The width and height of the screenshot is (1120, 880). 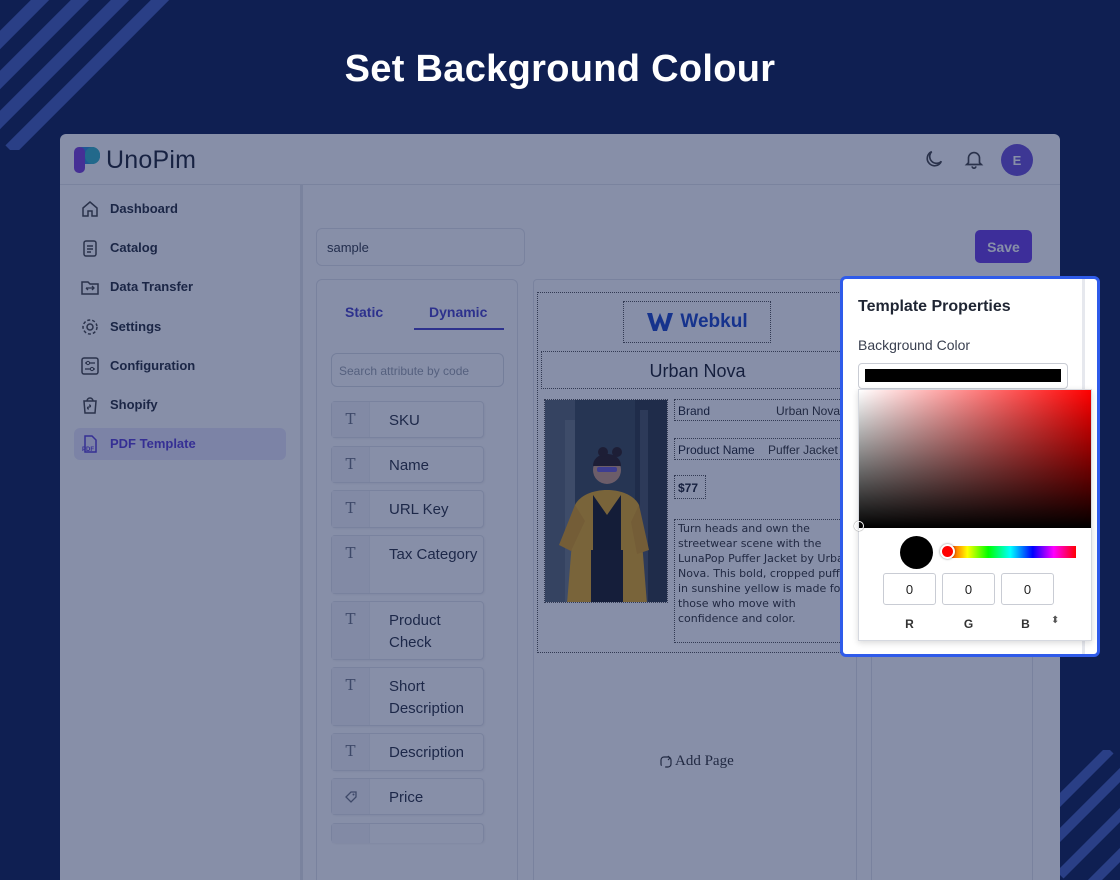 I want to click on attribute-item-sku: T SKU, so click(x=407, y=419).